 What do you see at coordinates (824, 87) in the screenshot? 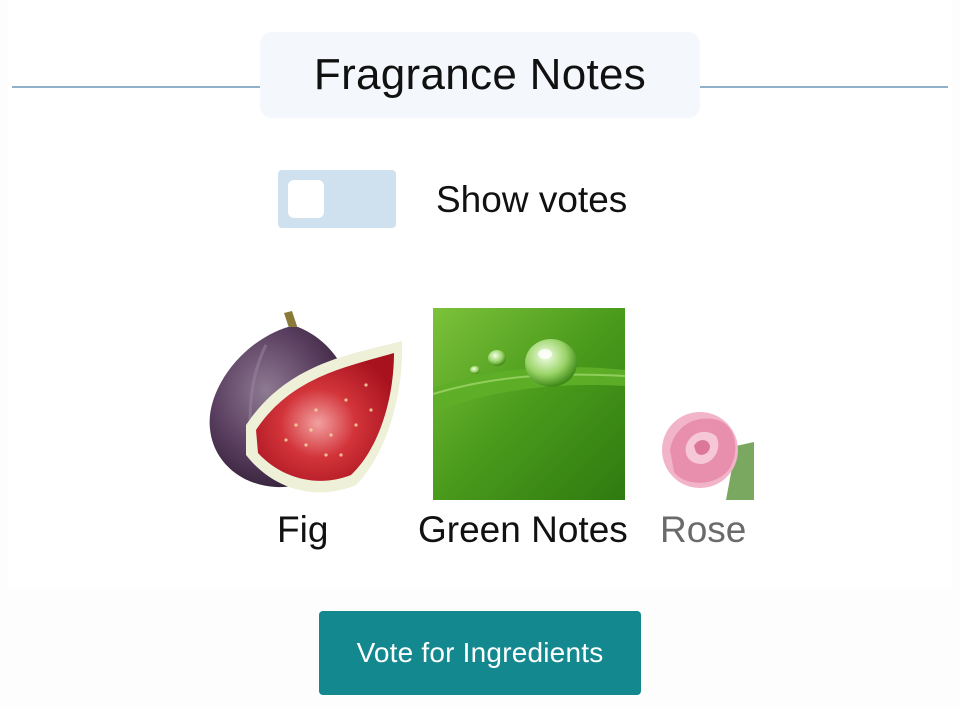
I see `title-divider-right` at bounding box center [824, 87].